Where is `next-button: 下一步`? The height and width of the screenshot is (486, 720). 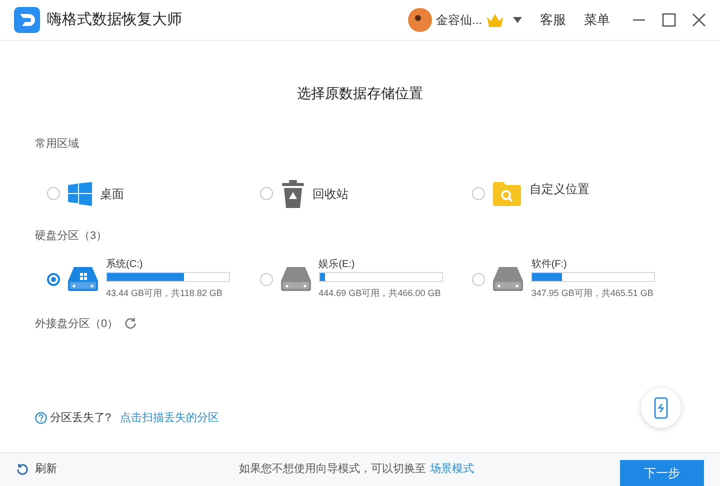 next-button: 下一步 is located at coordinates (662, 473).